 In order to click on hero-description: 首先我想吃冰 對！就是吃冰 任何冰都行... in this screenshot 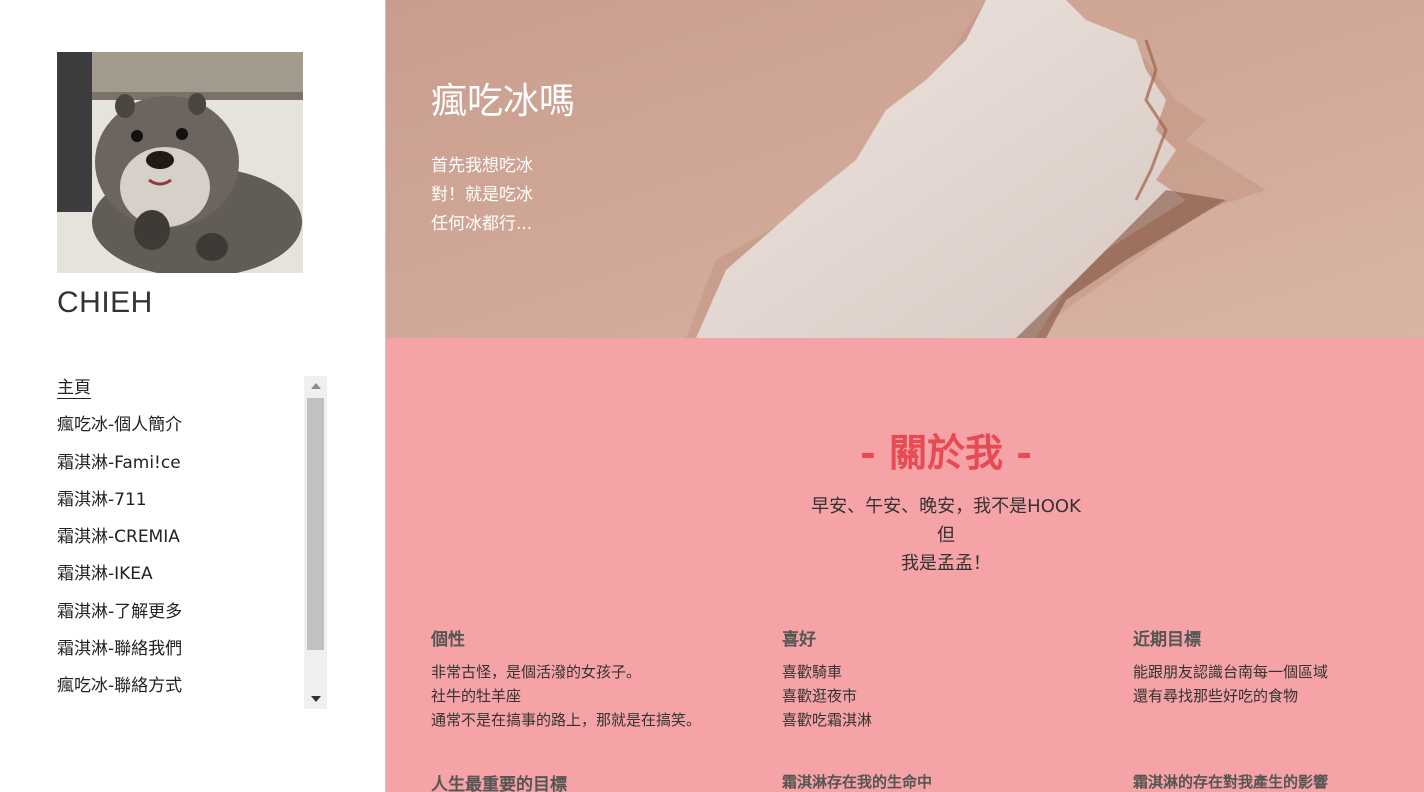, I will do `click(482, 195)`.